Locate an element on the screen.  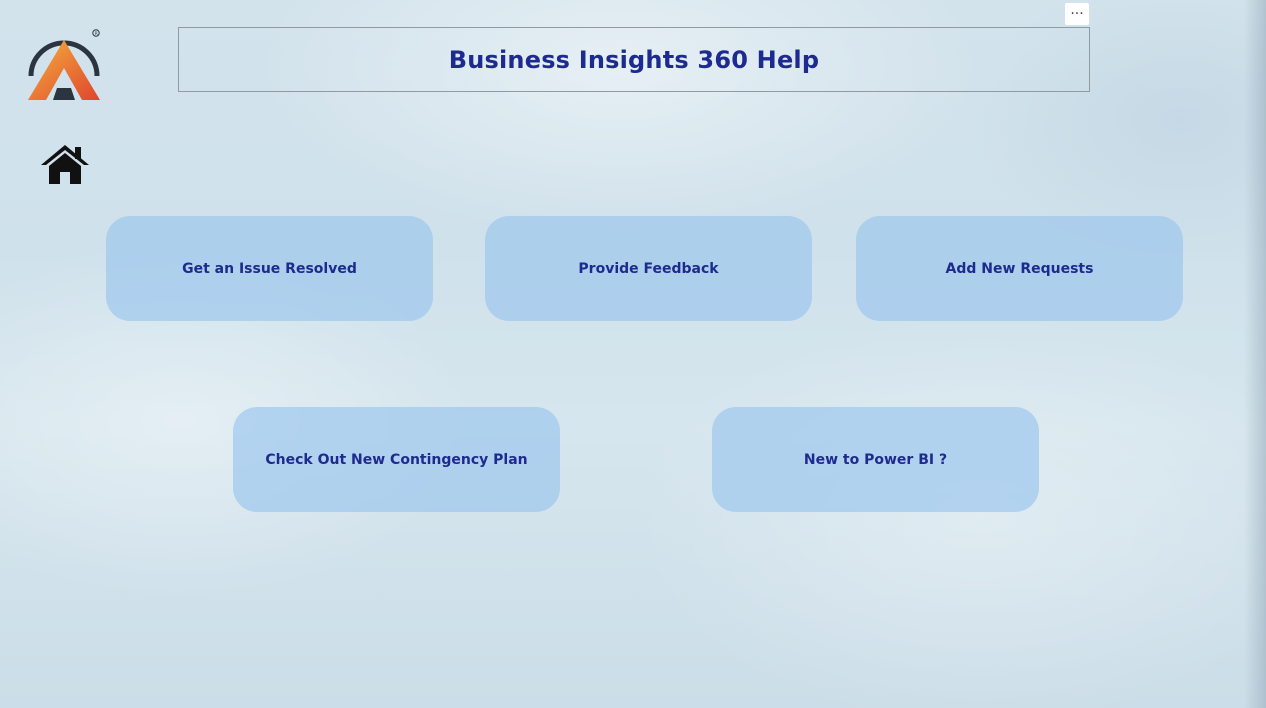
button-label: New to Power BI ? is located at coordinates (875, 459).